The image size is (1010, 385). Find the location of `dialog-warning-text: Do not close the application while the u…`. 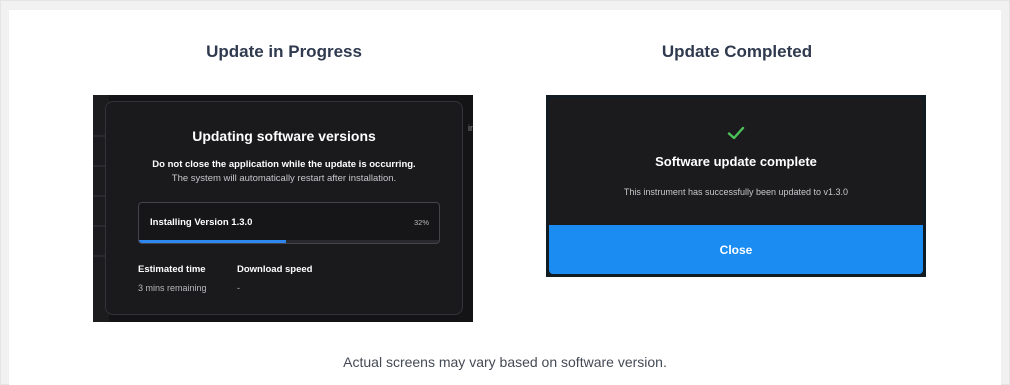

dialog-warning-text: Do not close the application while the u… is located at coordinates (284, 164).